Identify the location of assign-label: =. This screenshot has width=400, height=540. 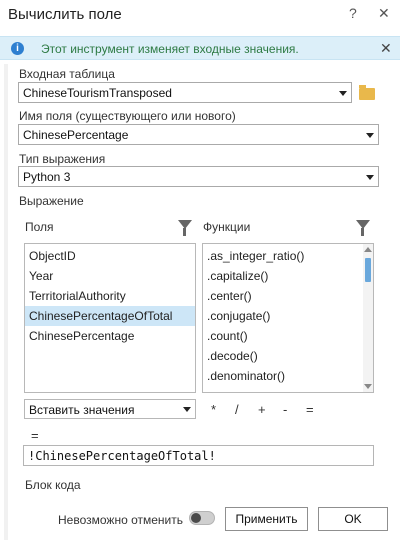
(35, 435).